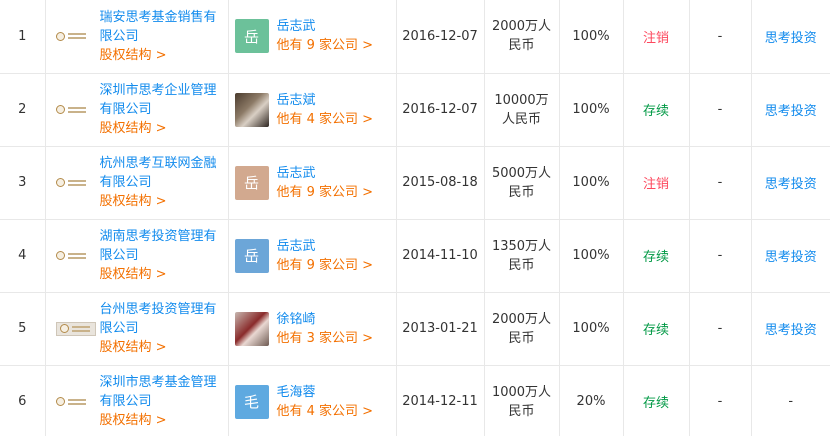  Describe the element at coordinates (23, 182) in the screenshot. I see `row-index: 3` at that location.